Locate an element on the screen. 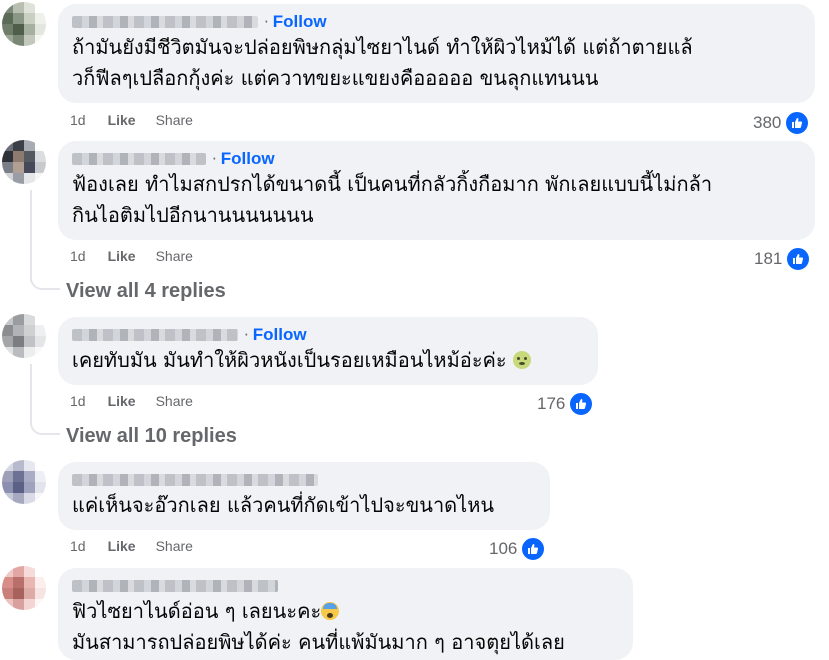 Image resolution: width=829 pixels, height=660 pixels. anxious-face-icon is located at coordinates (330, 611).